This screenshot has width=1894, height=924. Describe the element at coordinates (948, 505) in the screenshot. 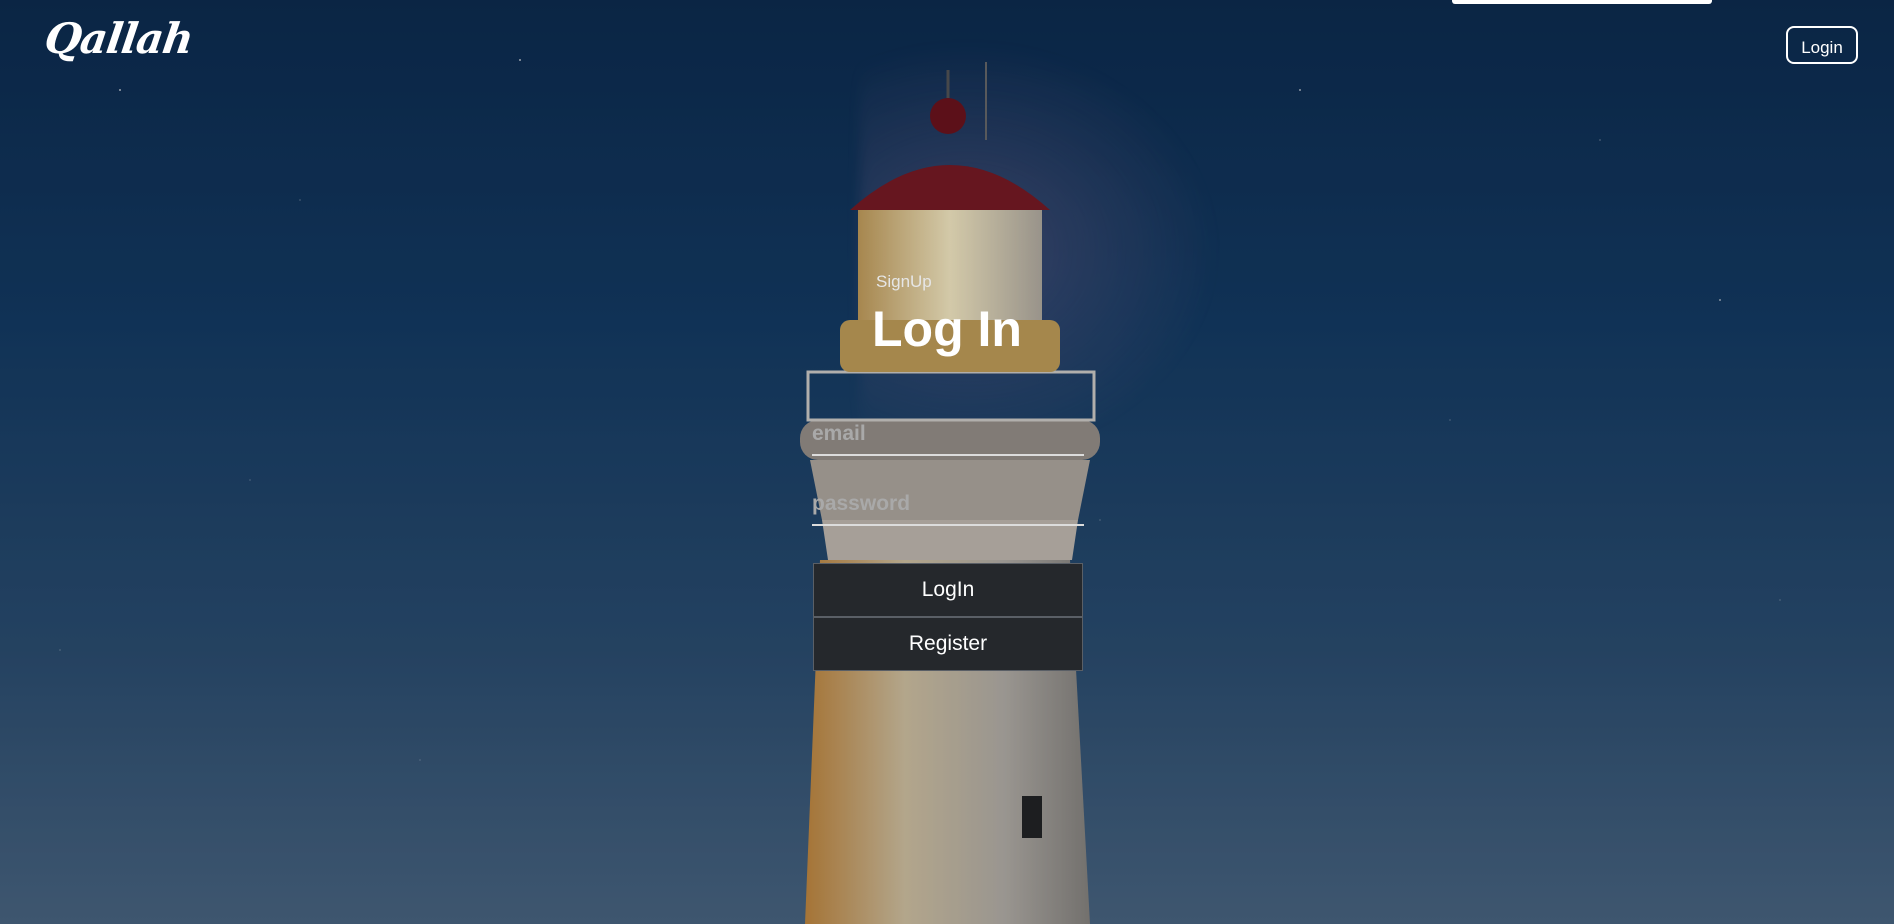

I see `password-field` at that location.